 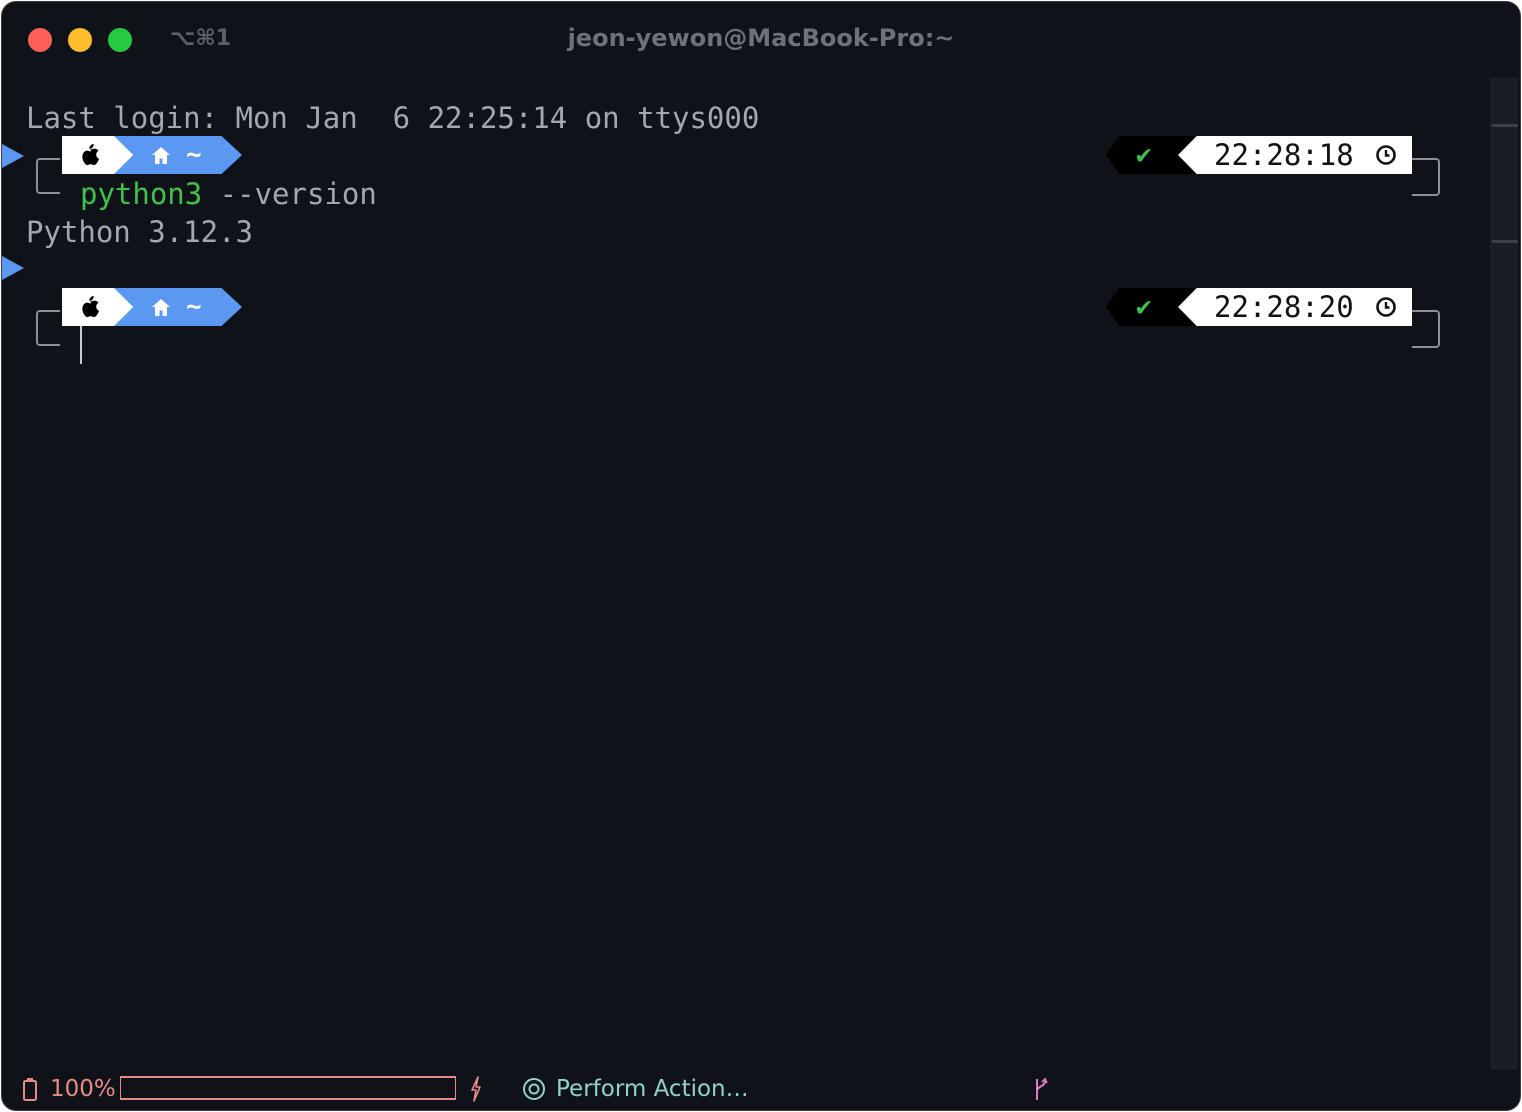 What do you see at coordinates (534, 1089) in the screenshot?
I see `target-icon` at bounding box center [534, 1089].